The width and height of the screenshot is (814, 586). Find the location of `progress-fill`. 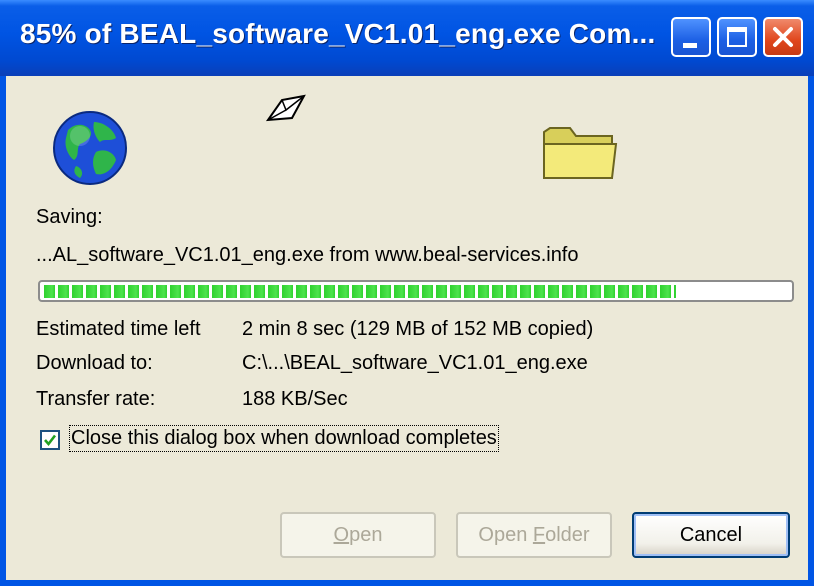

progress-fill is located at coordinates (360, 291).